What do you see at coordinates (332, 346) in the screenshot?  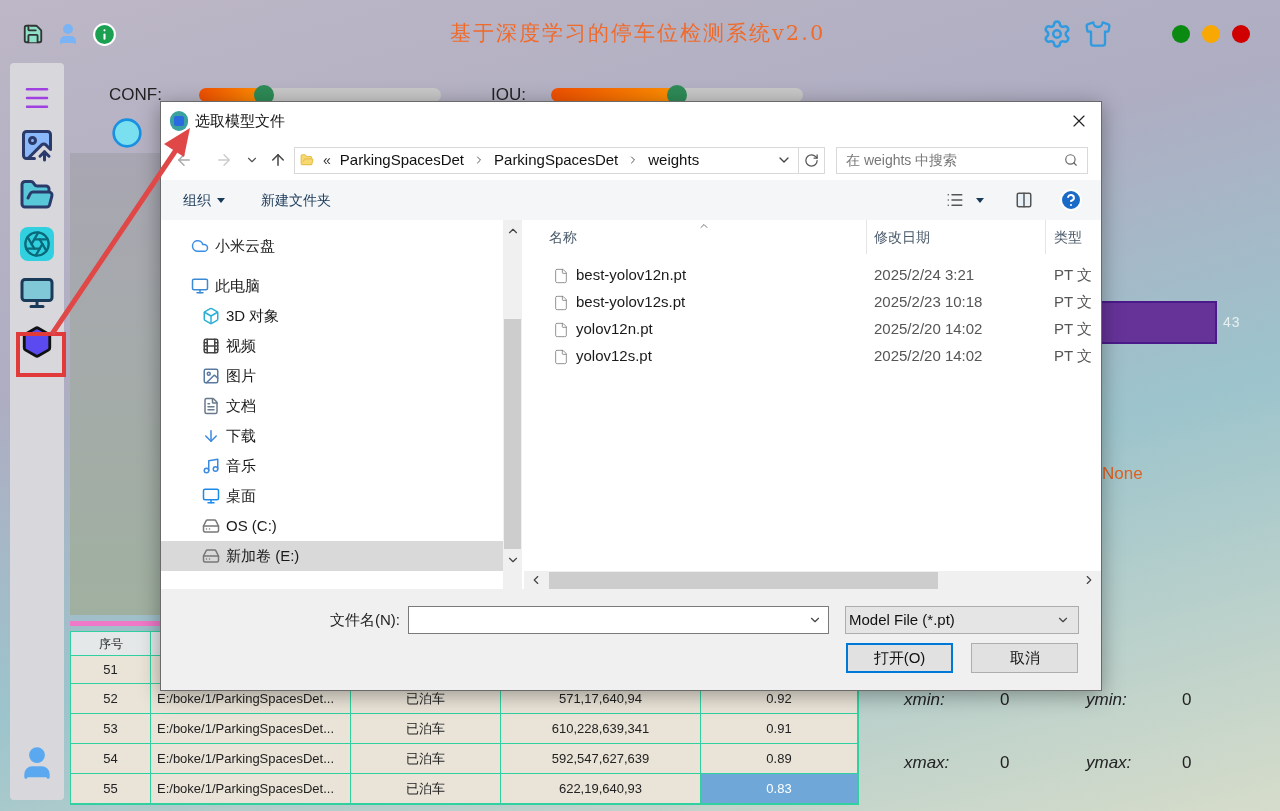 I see `nav-item: 视频` at bounding box center [332, 346].